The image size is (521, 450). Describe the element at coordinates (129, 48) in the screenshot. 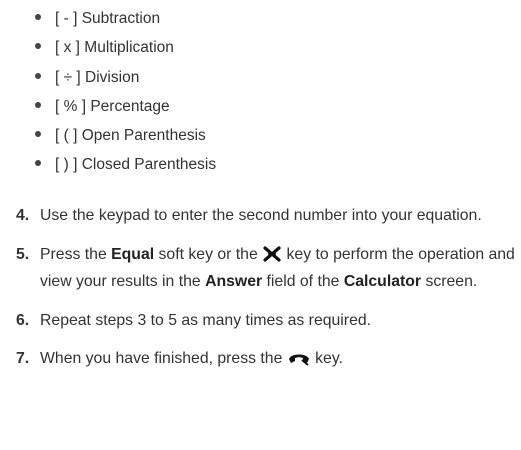

I see `operator-label: Multiplication` at that location.